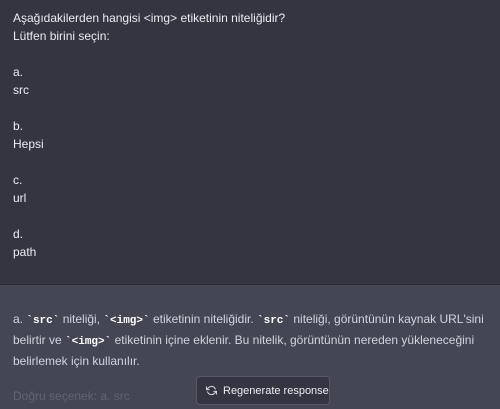 The width and height of the screenshot is (500, 409). I want to click on regenerate-label: Regenerate response, so click(276, 390).